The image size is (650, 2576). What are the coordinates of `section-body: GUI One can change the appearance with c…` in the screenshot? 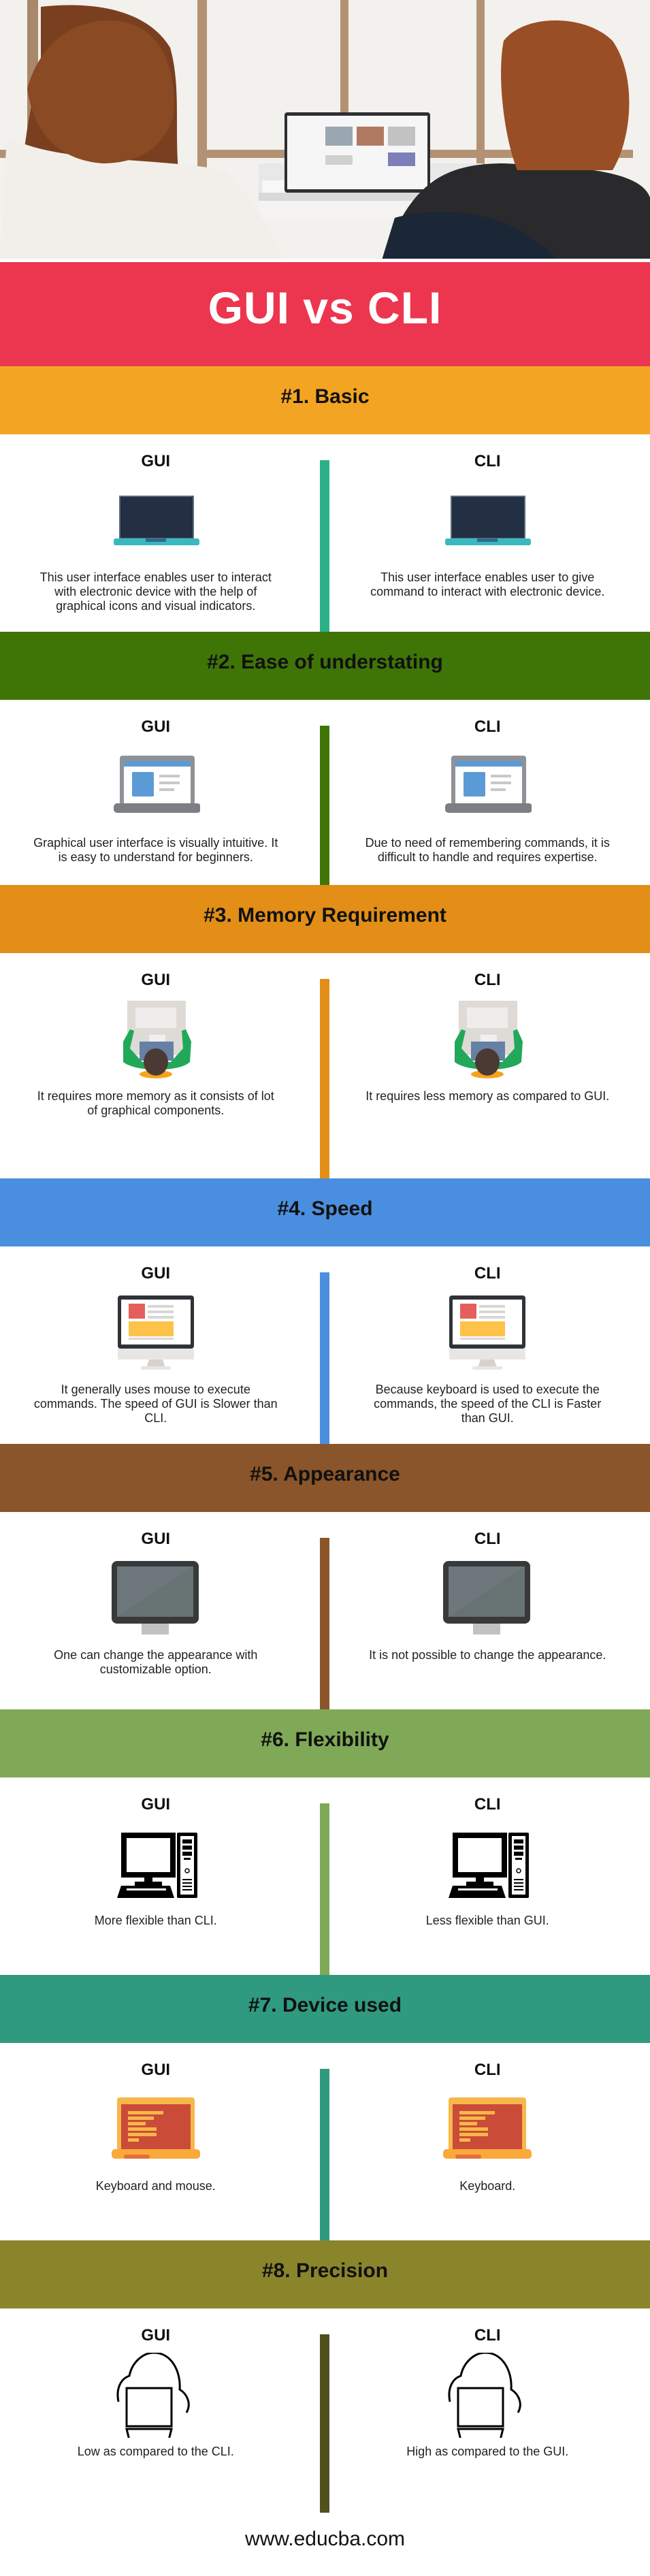 It's located at (325, 1610).